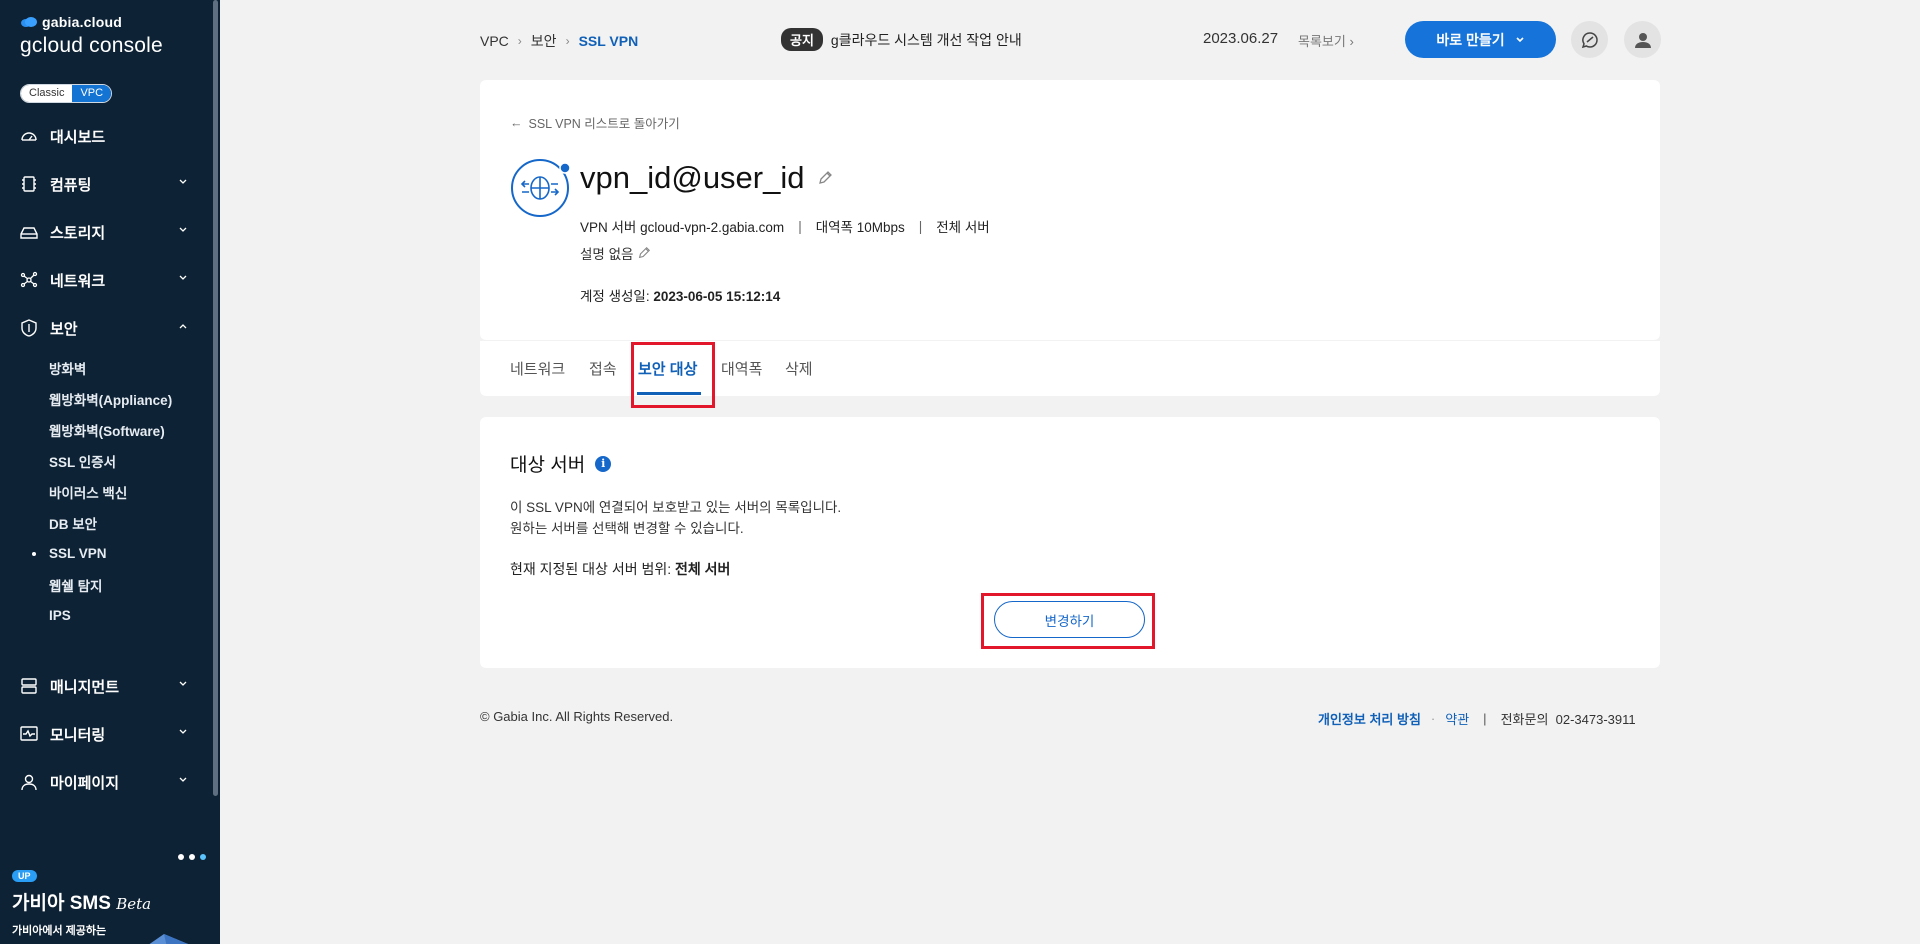  Describe the element at coordinates (183, 326) in the screenshot. I see `chevron-up-icon` at that location.